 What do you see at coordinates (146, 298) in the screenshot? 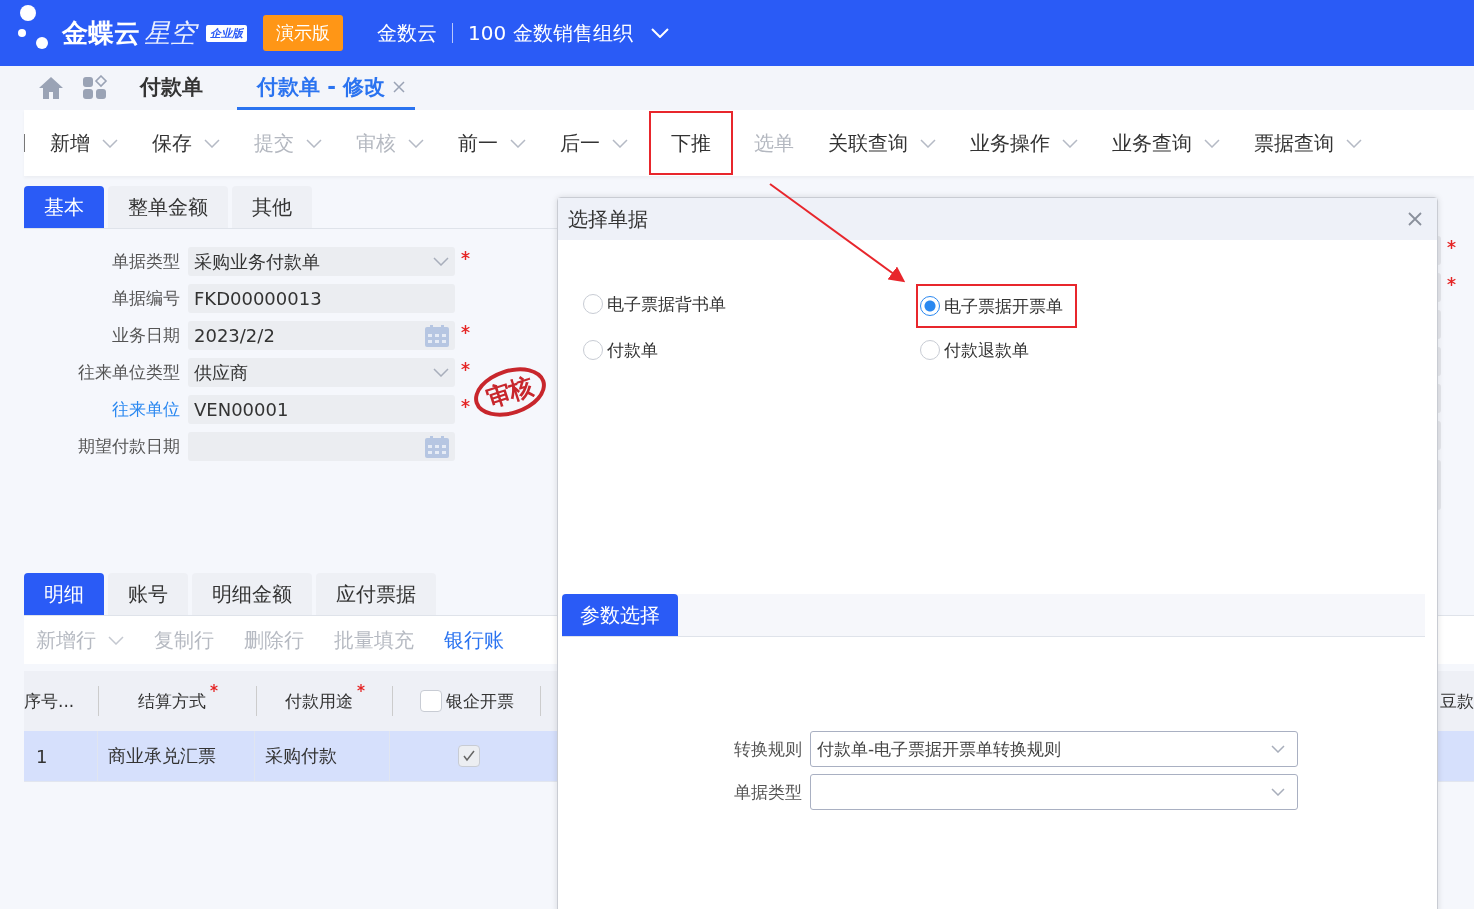
I see `field-label: 单据编号` at bounding box center [146, 298].